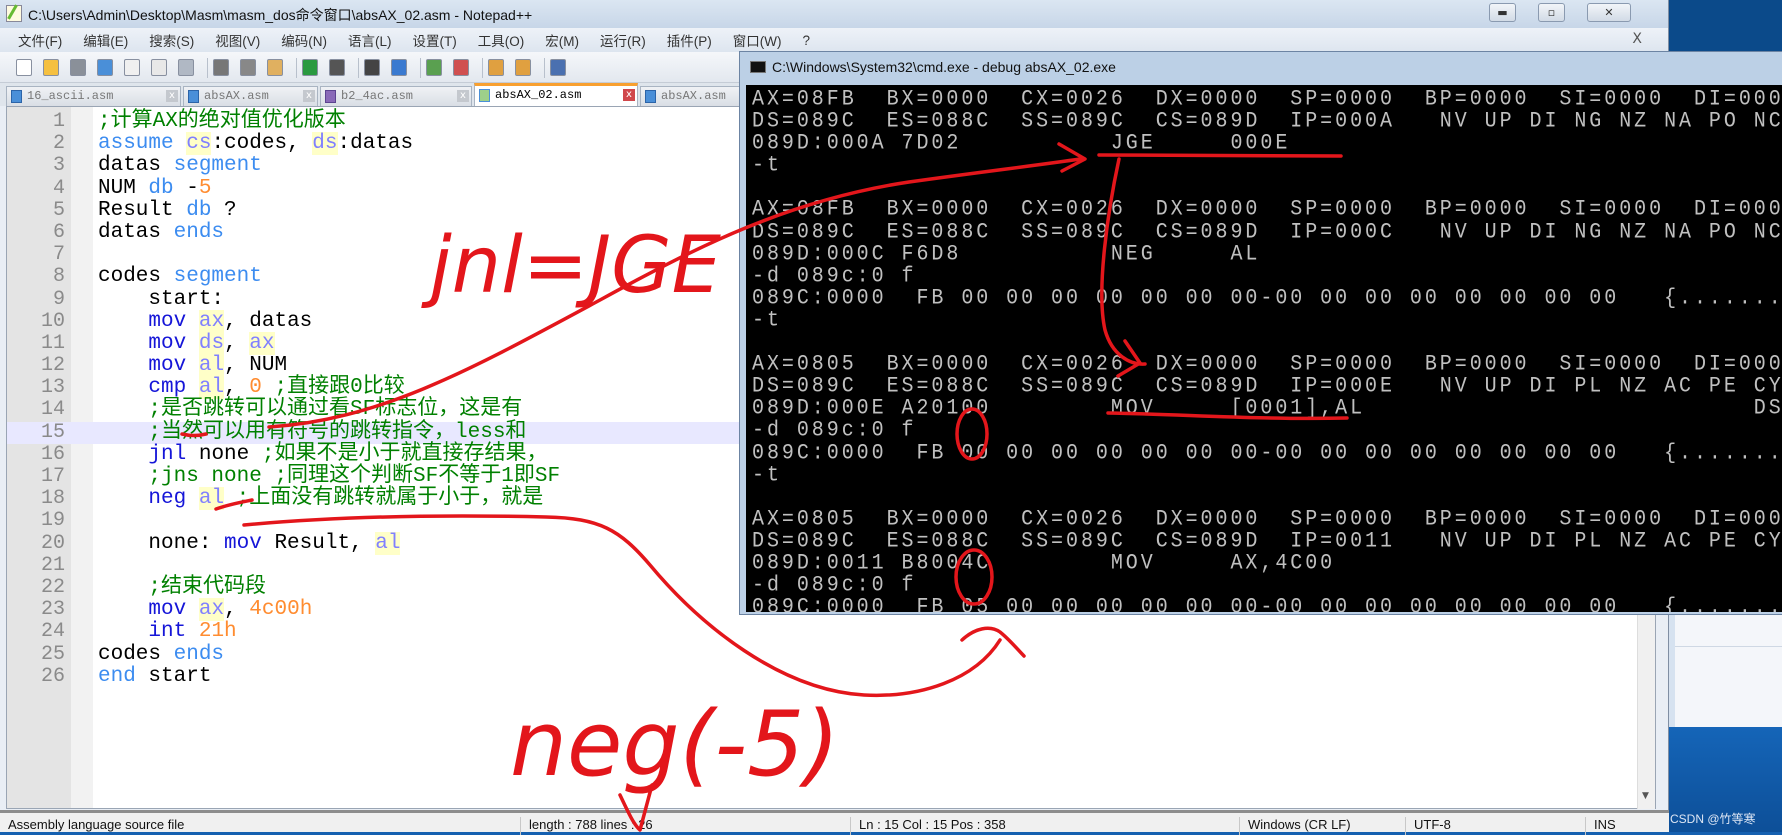  What do you see at coordinates (136, 232) in the screenshot?
I see `token-plain: datas` at bounding box center [136, 232].